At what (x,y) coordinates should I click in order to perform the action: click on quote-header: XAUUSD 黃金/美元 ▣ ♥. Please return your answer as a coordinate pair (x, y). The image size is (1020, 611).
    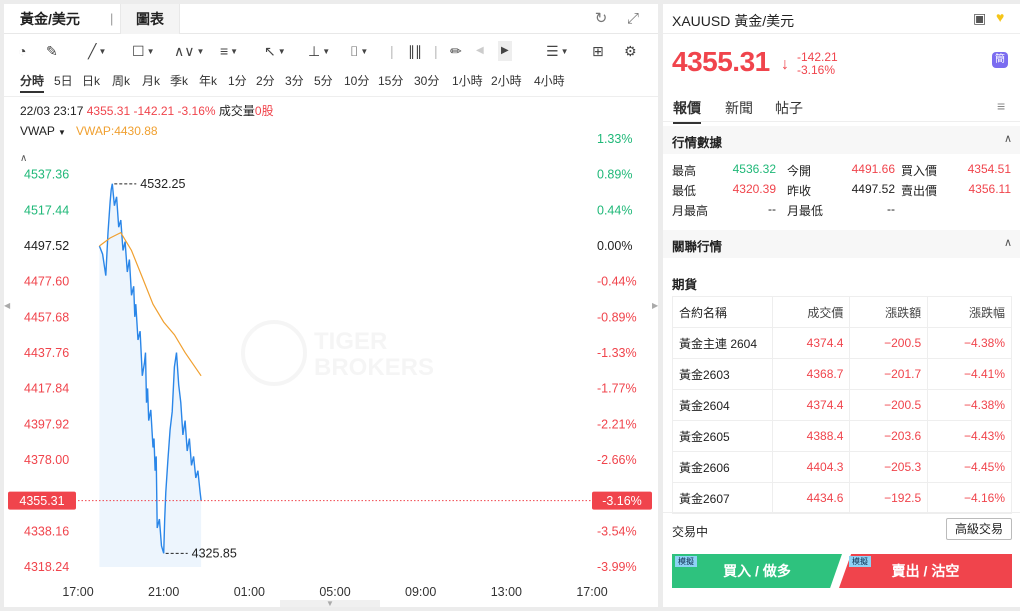
    Looking at the image, I should click on (841, 19).